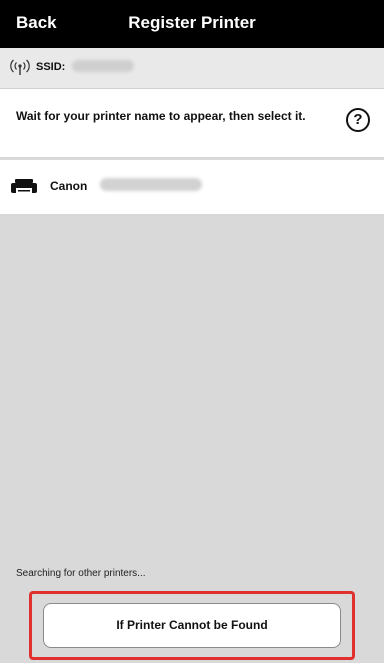 Image resolution: width=384 pixels, height=663 pixels. What do you see at coordinates (103, 66) in the screenshot?
I see `redacted-ssid` at bounding box center [103, 66].